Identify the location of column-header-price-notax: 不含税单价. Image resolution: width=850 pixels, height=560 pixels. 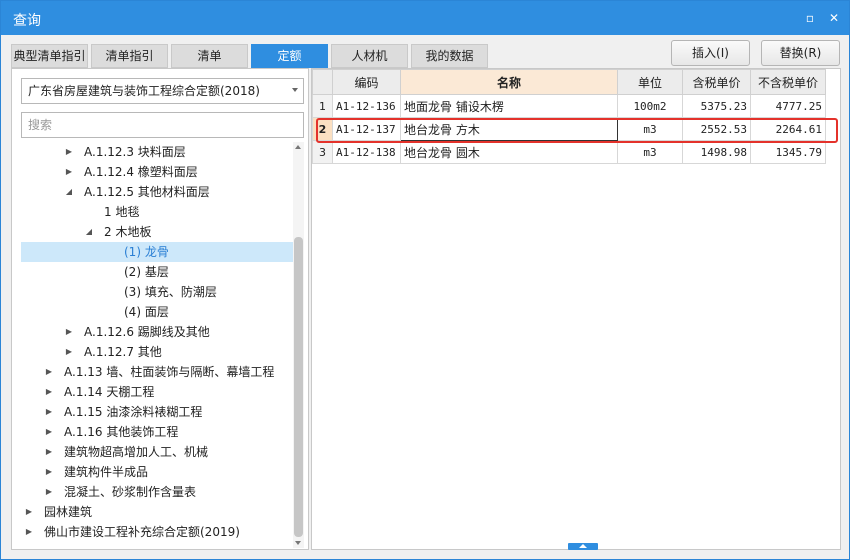
(788, 82).